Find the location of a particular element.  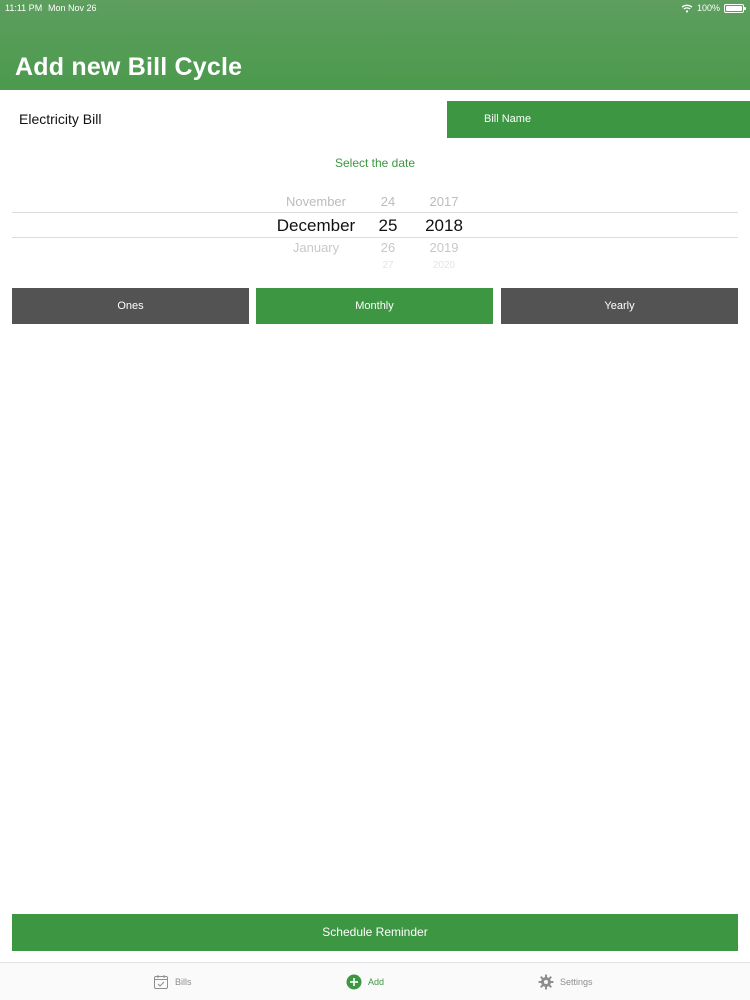

battery-icon is located at coordinates (735, 8).